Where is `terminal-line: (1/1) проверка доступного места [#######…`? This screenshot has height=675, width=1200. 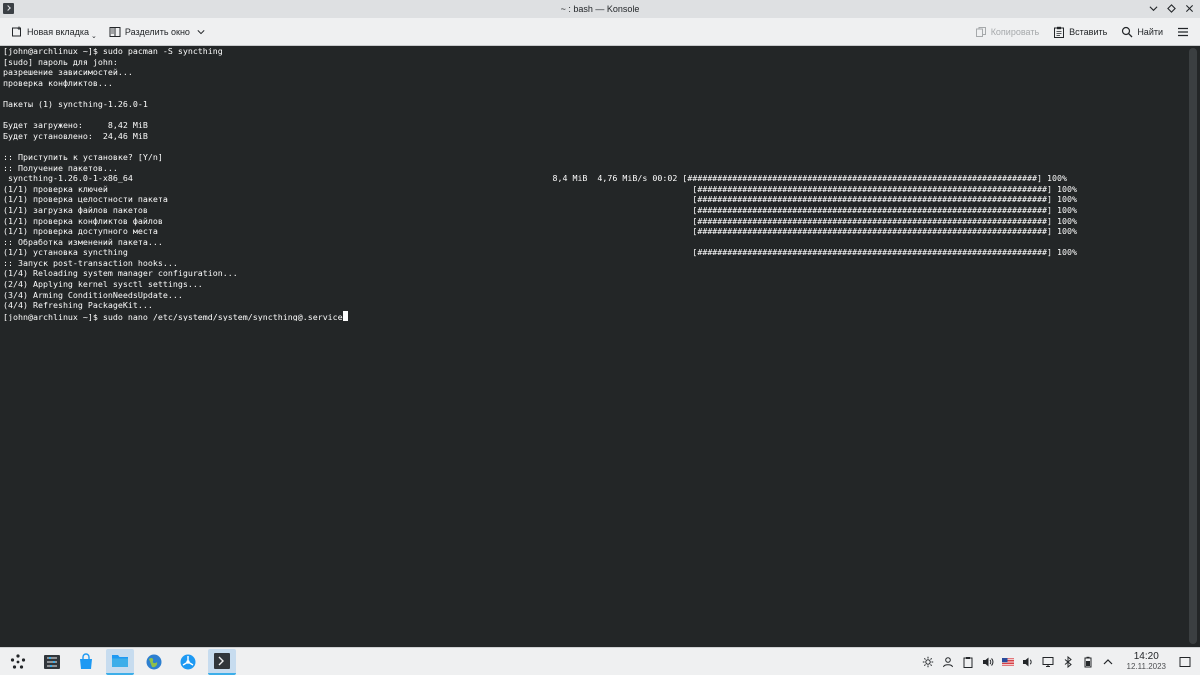 terminal-line: (1/1) проверка доступного места [#######… is located at coordinates (540, 231).